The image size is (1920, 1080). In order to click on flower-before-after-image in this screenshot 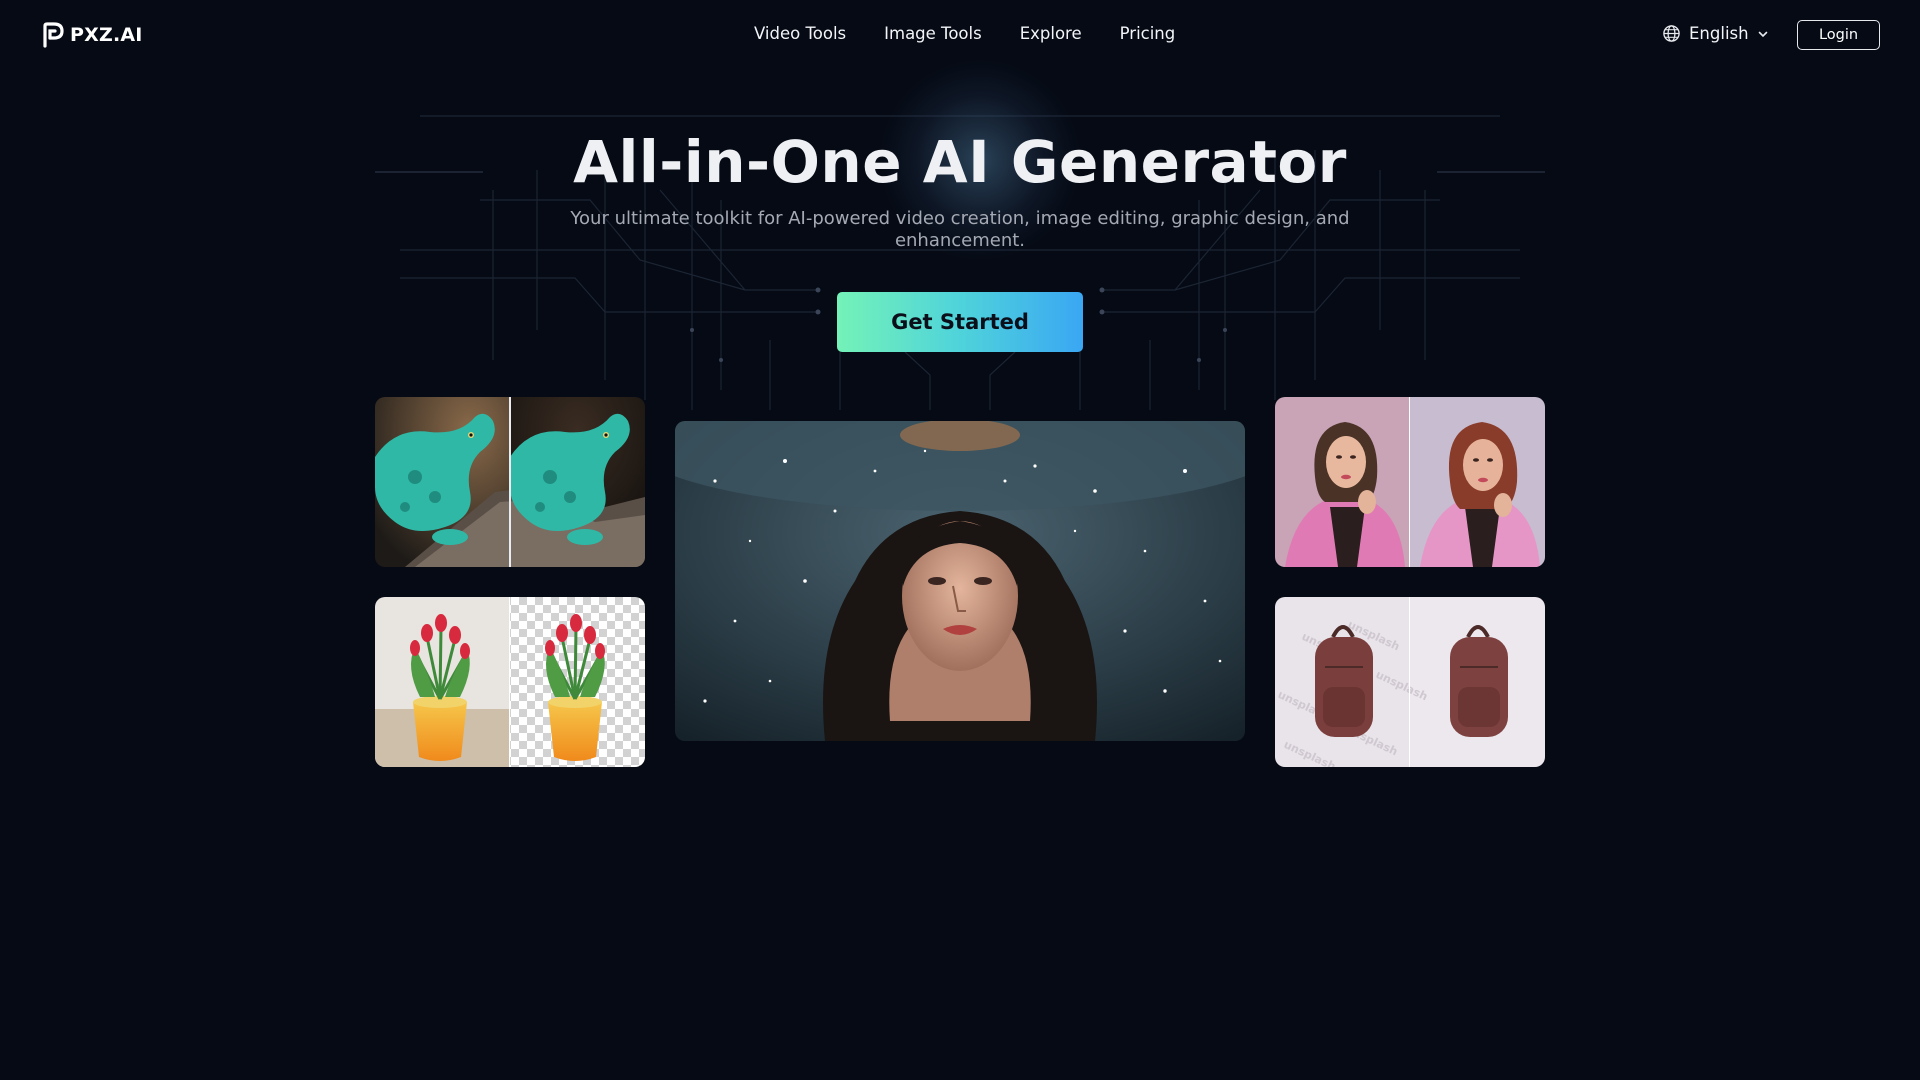, I will do `click(510, 682)`.